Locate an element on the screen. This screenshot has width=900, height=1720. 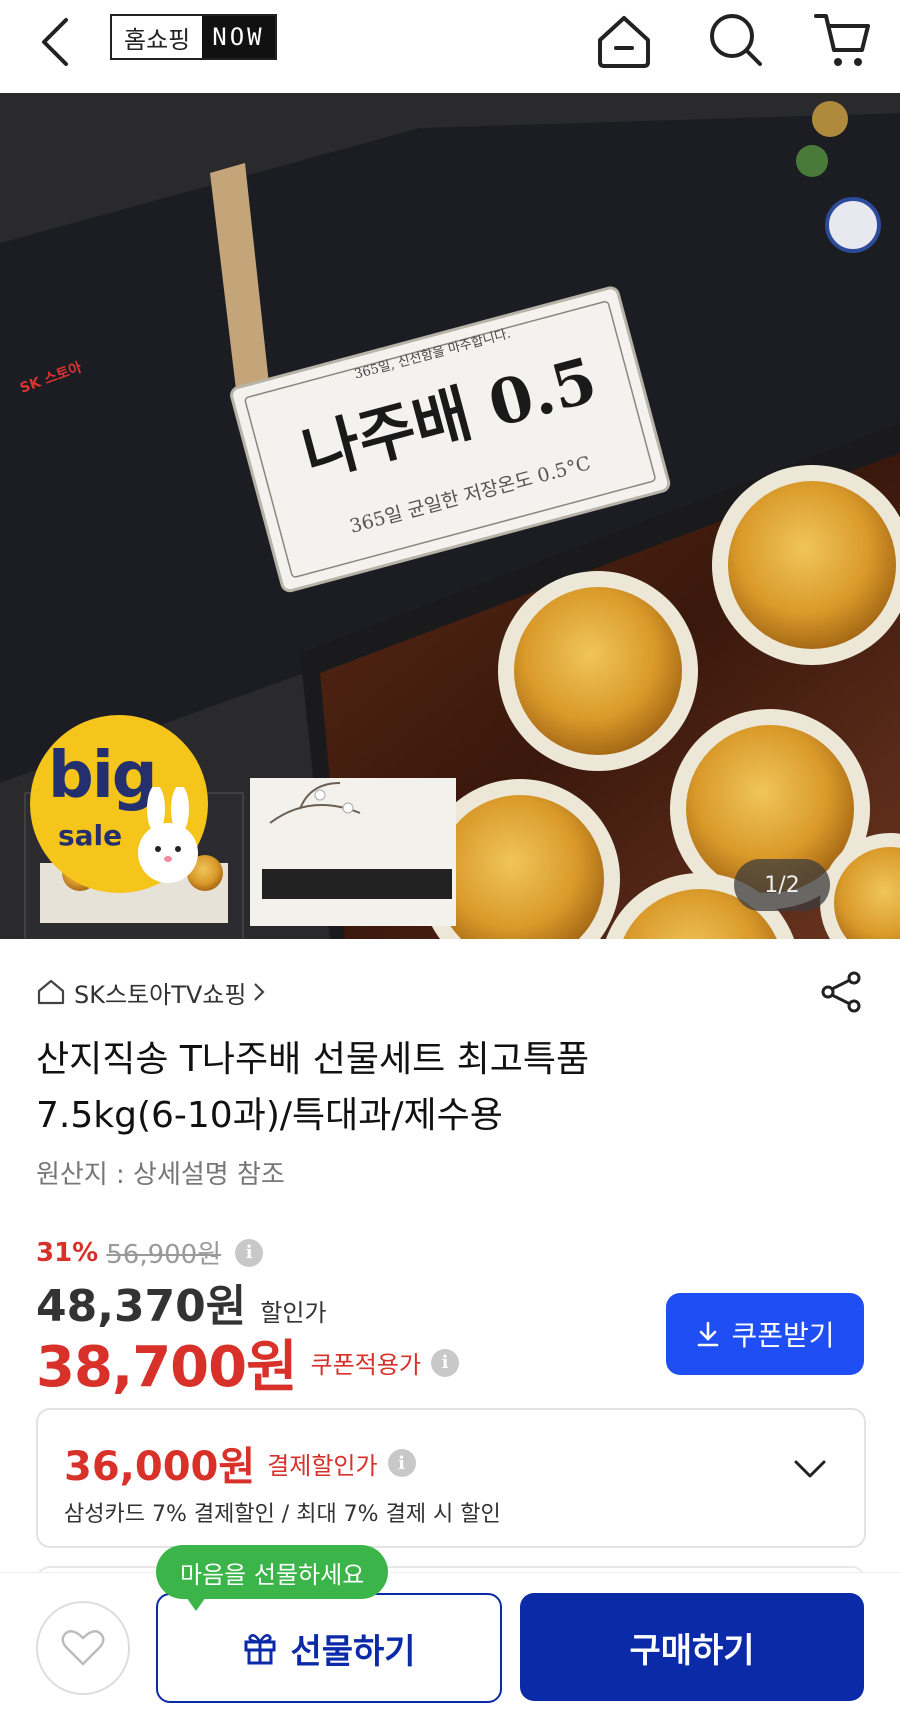
product-title-line1: 산지직송 T나주배 선물세트 최고특품 is located at coordinates (313, 1059).